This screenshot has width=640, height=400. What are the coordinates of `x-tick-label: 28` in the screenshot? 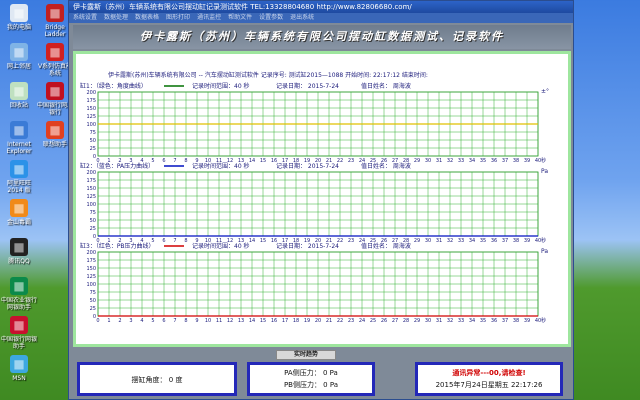 It's located at (406, 321).